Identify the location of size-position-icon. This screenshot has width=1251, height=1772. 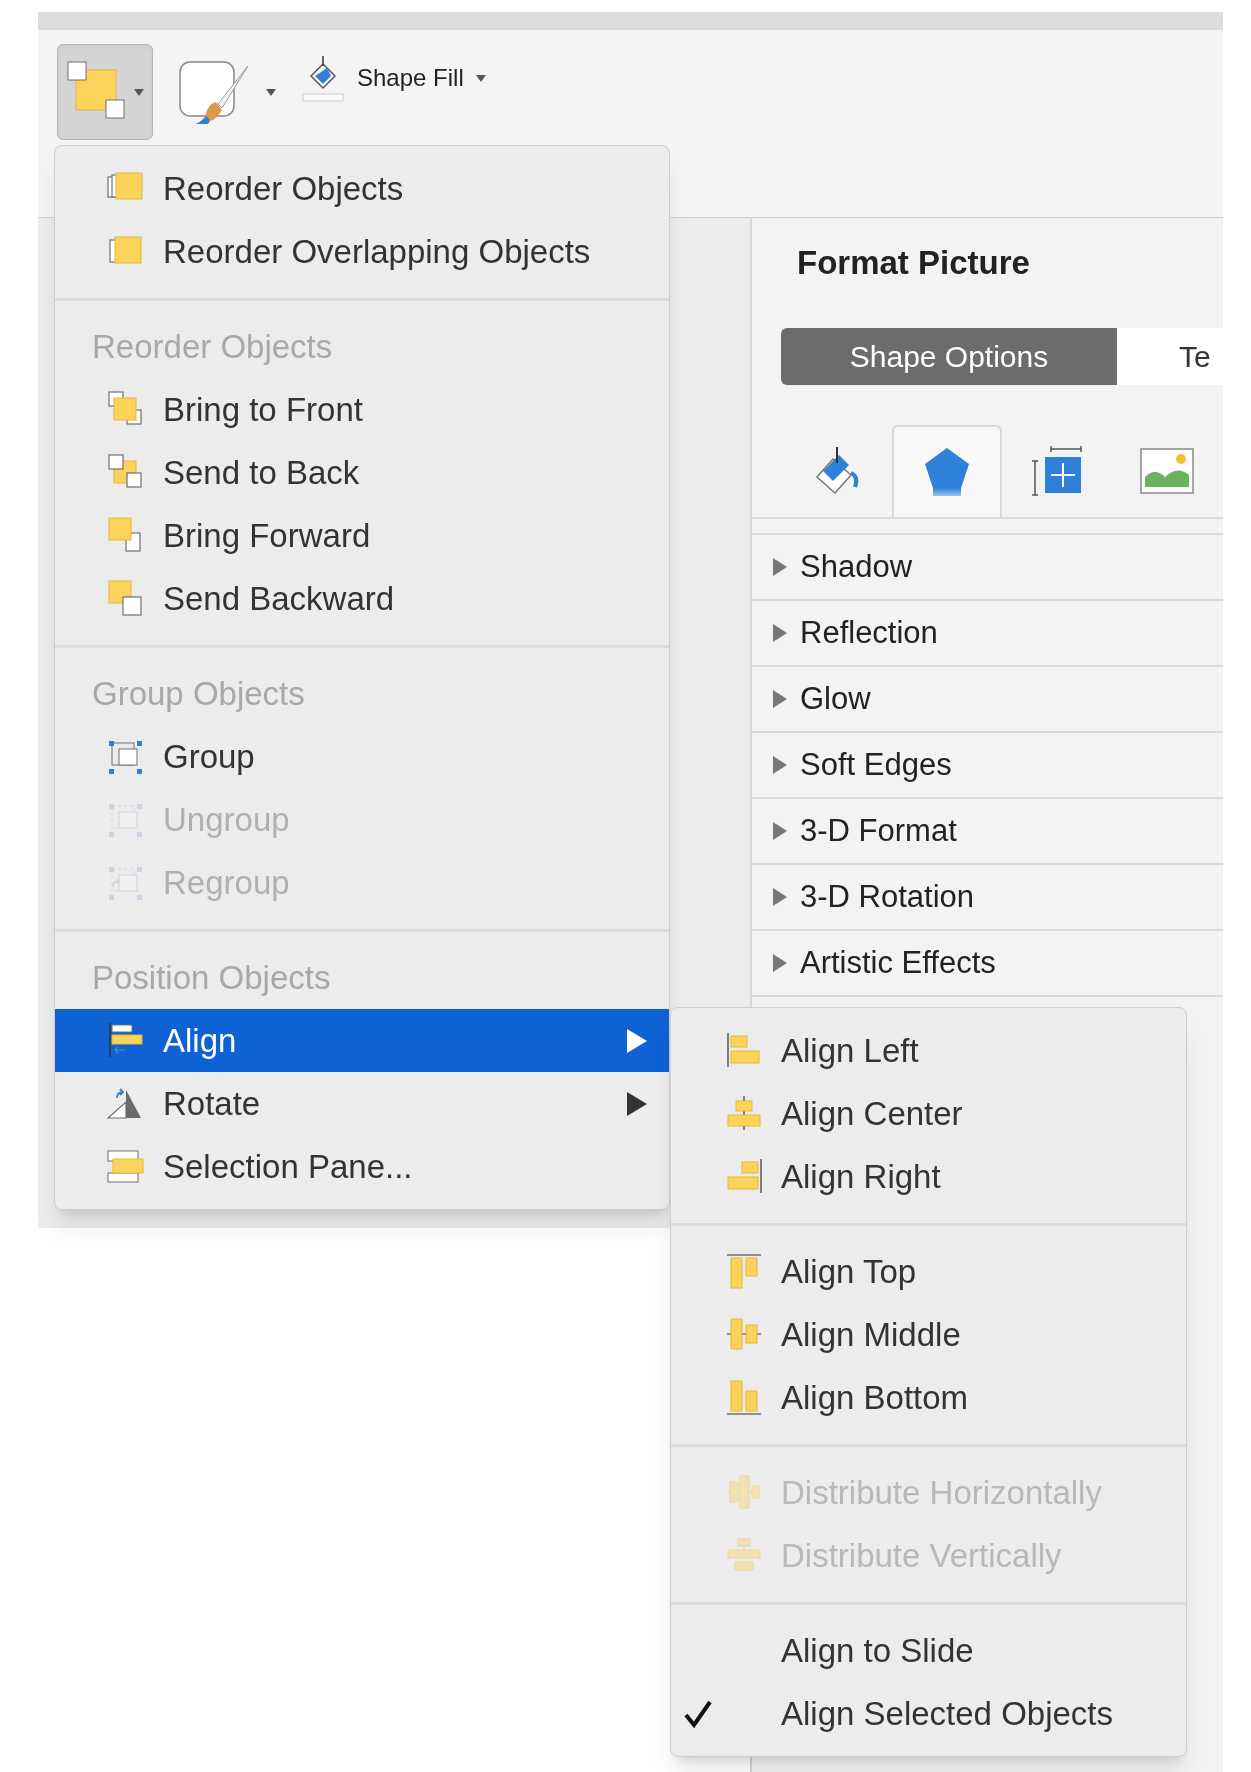
(1057, 471).